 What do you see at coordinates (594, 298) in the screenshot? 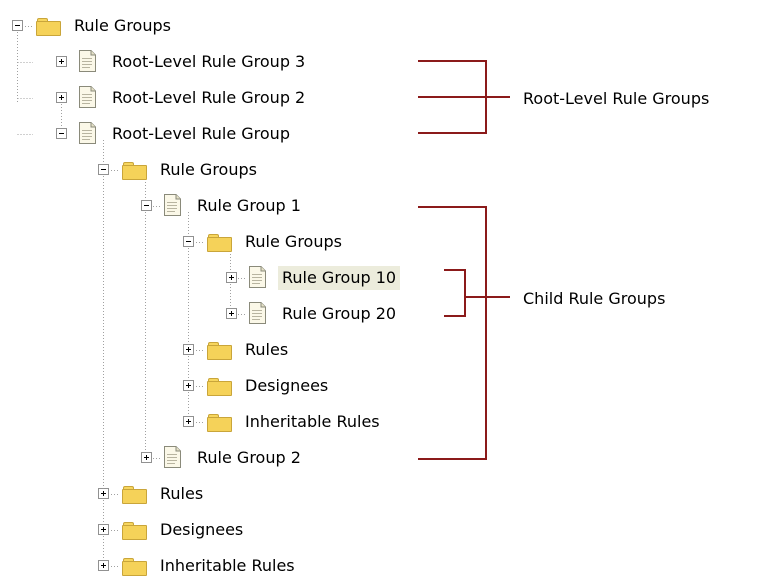
I see `annotation-child-rule-groups: Child Rule Groups` at bounding box center [594, 298].